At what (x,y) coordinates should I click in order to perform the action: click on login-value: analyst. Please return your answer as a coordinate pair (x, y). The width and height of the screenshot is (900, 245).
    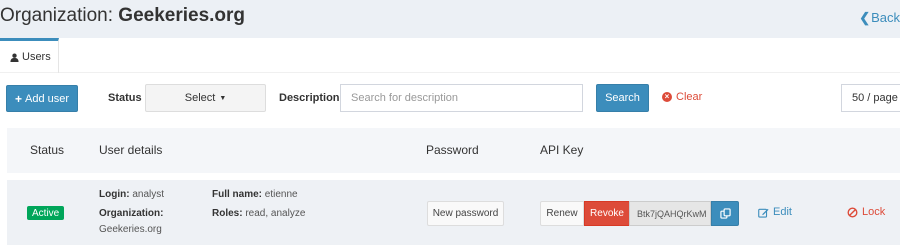
    Looking at the image, I should click on (148, 194).